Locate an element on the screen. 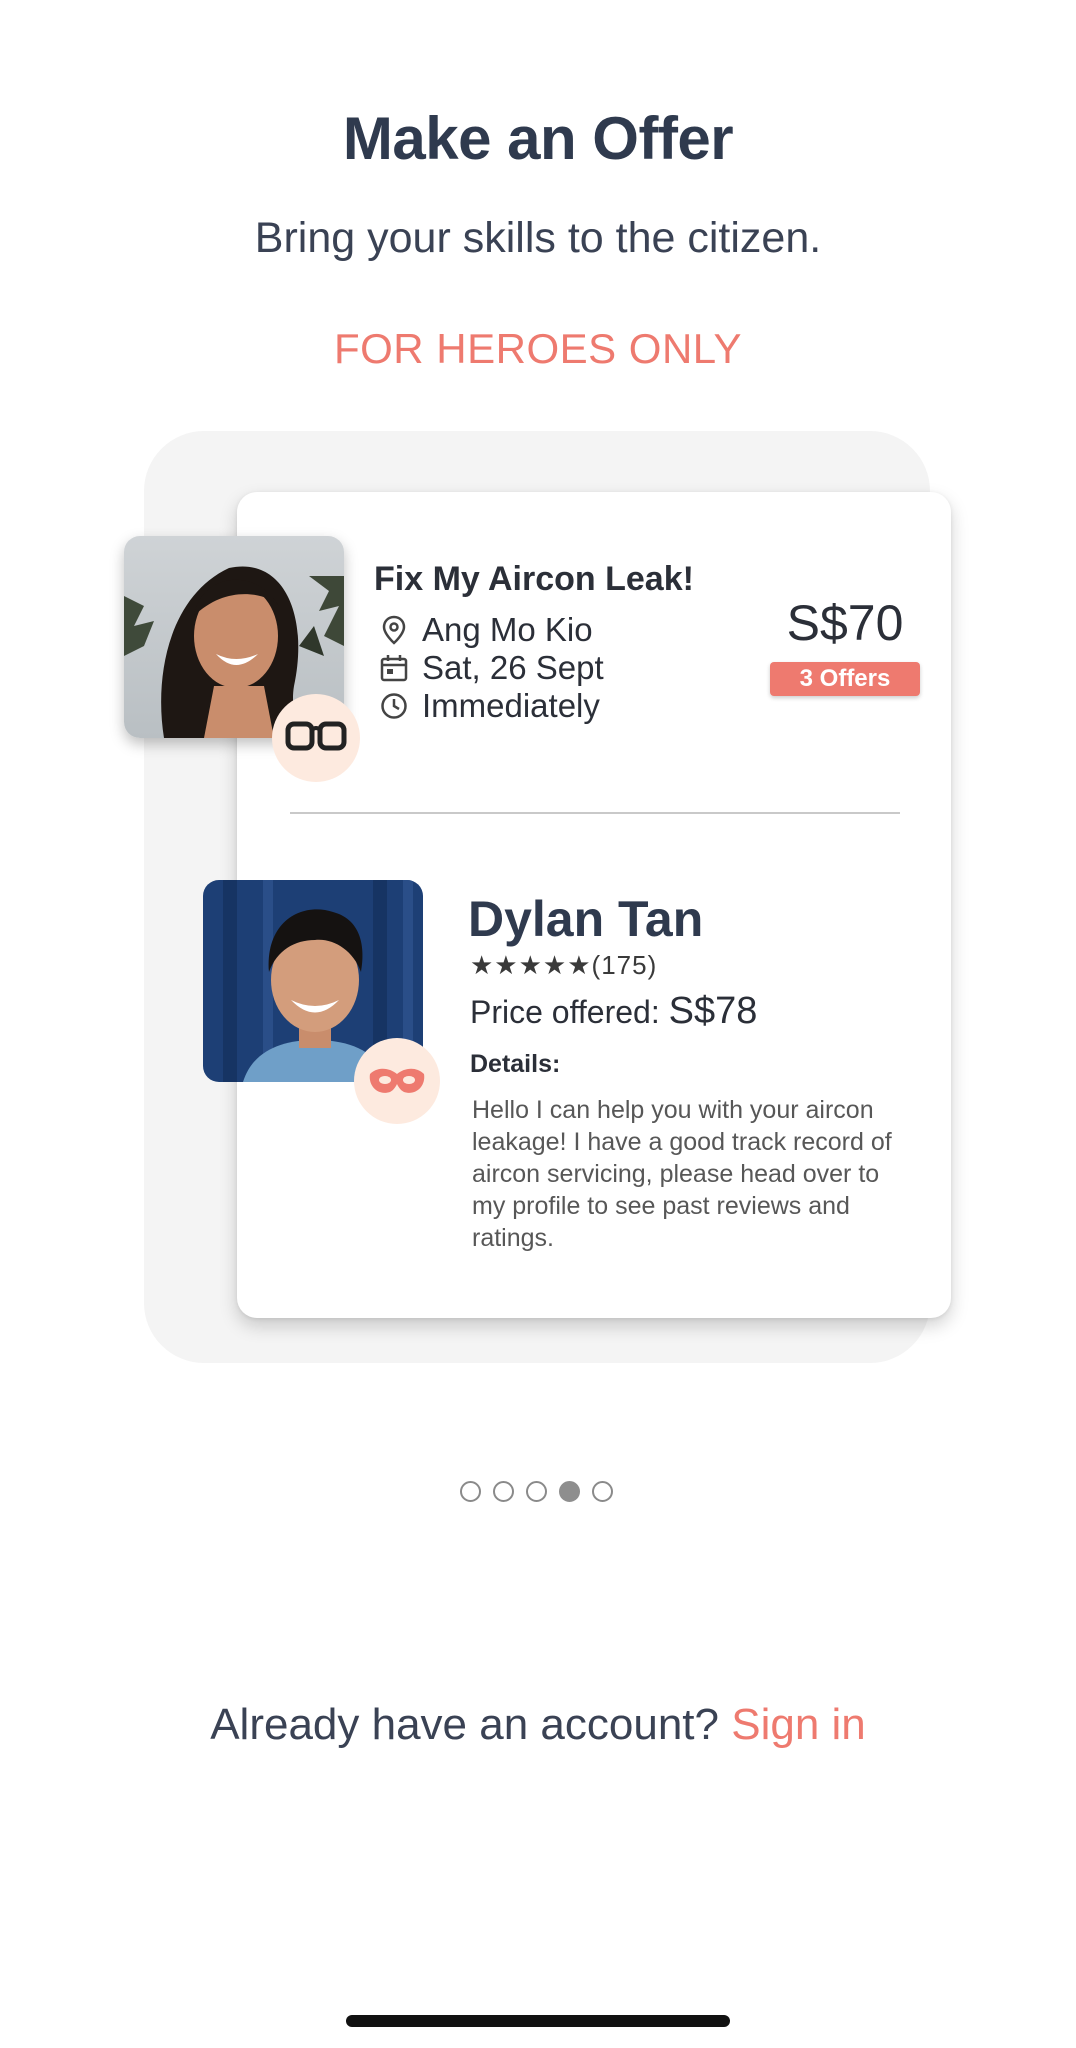 Image resolution: width=1076 pixels, height=2048 pixels. signin-prompt-text: Already have an account? is located at coordinates (464, 1724).